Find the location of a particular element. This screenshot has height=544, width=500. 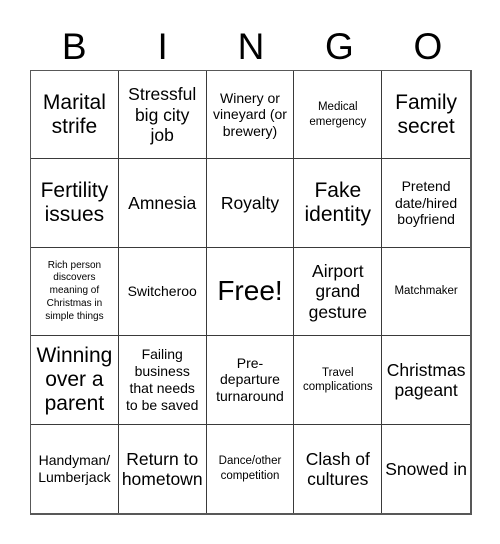

bingo-cell: Fertility issues is located at coordinates (75, 203).